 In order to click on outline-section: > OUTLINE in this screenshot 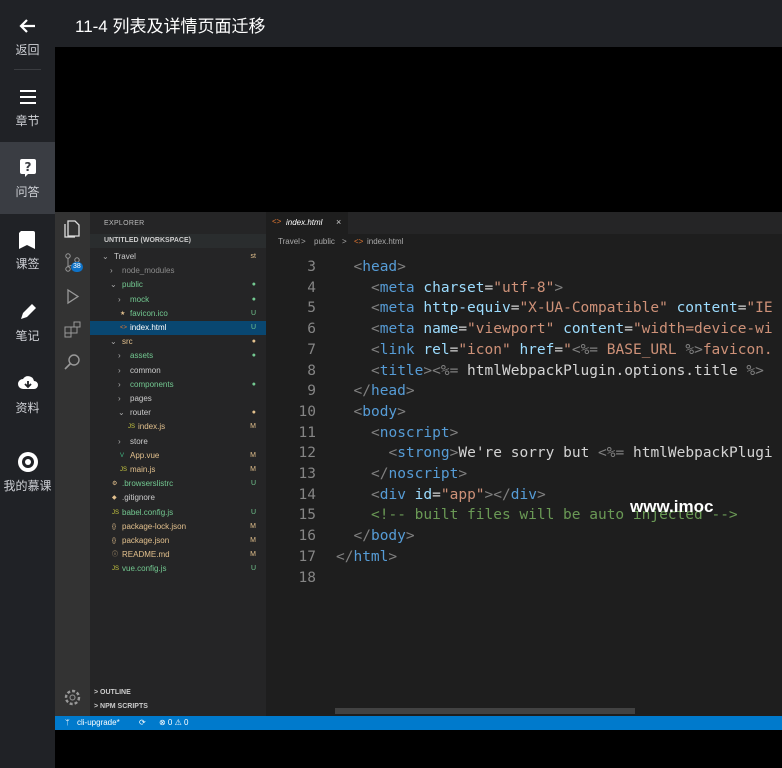, I will do `click(112, 692)`.